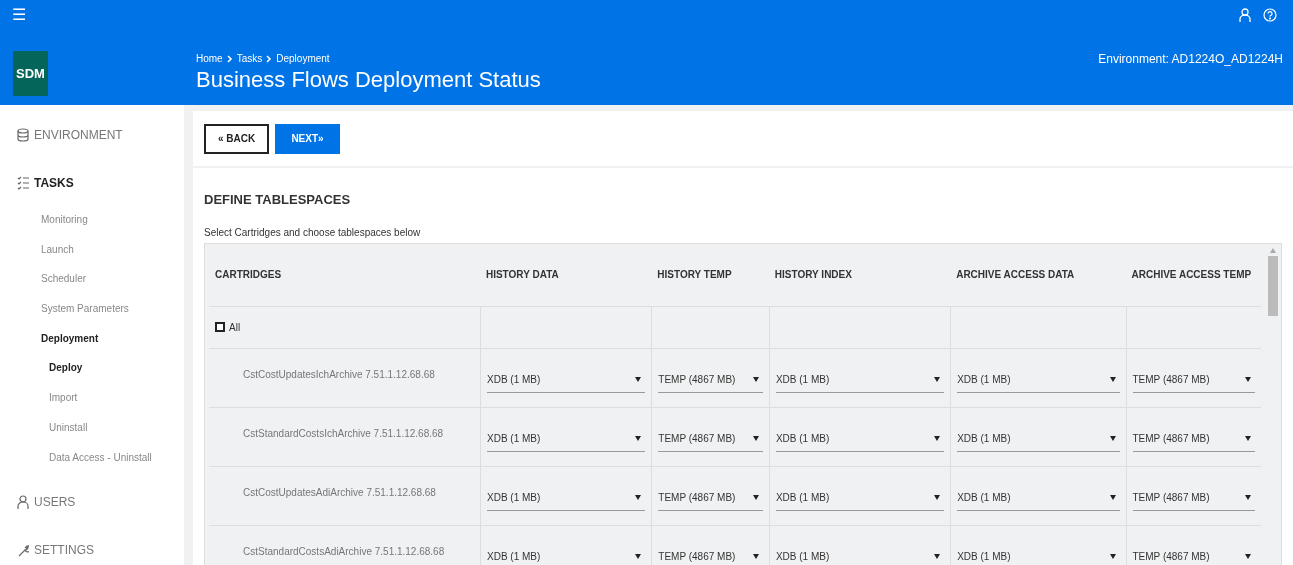 Image resolution: width=1293 pixels, height=565 pixels. I want to click on section-subtitle: Select Cartridges and choose tablespaces below, so click(313, 232).